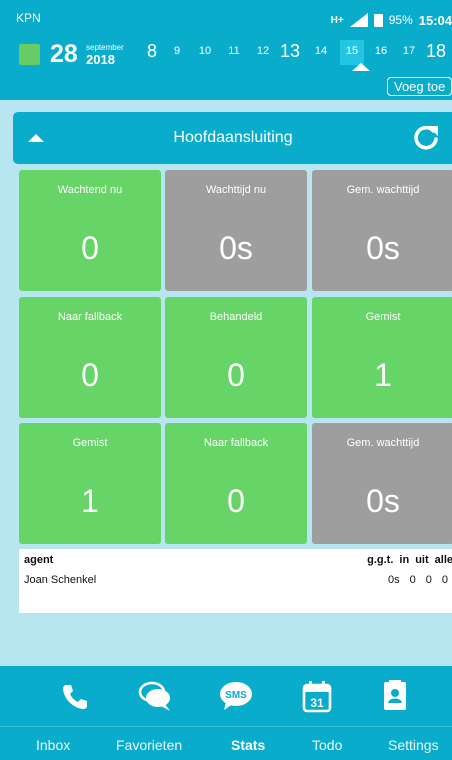 This screenshot has height=760, width=452. I want to click on table-row: 0s 0 0 0, so click(418, 580).